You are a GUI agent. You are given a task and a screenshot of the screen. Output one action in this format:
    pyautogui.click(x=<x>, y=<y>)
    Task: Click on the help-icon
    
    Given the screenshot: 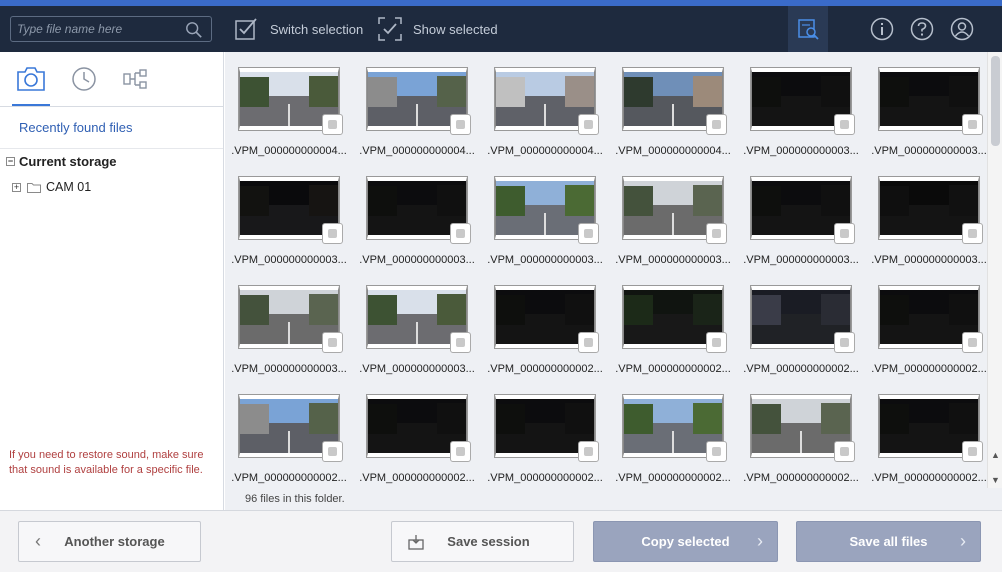 What is the action you would take?
    pyautogui.click(x=922, y=29)
    